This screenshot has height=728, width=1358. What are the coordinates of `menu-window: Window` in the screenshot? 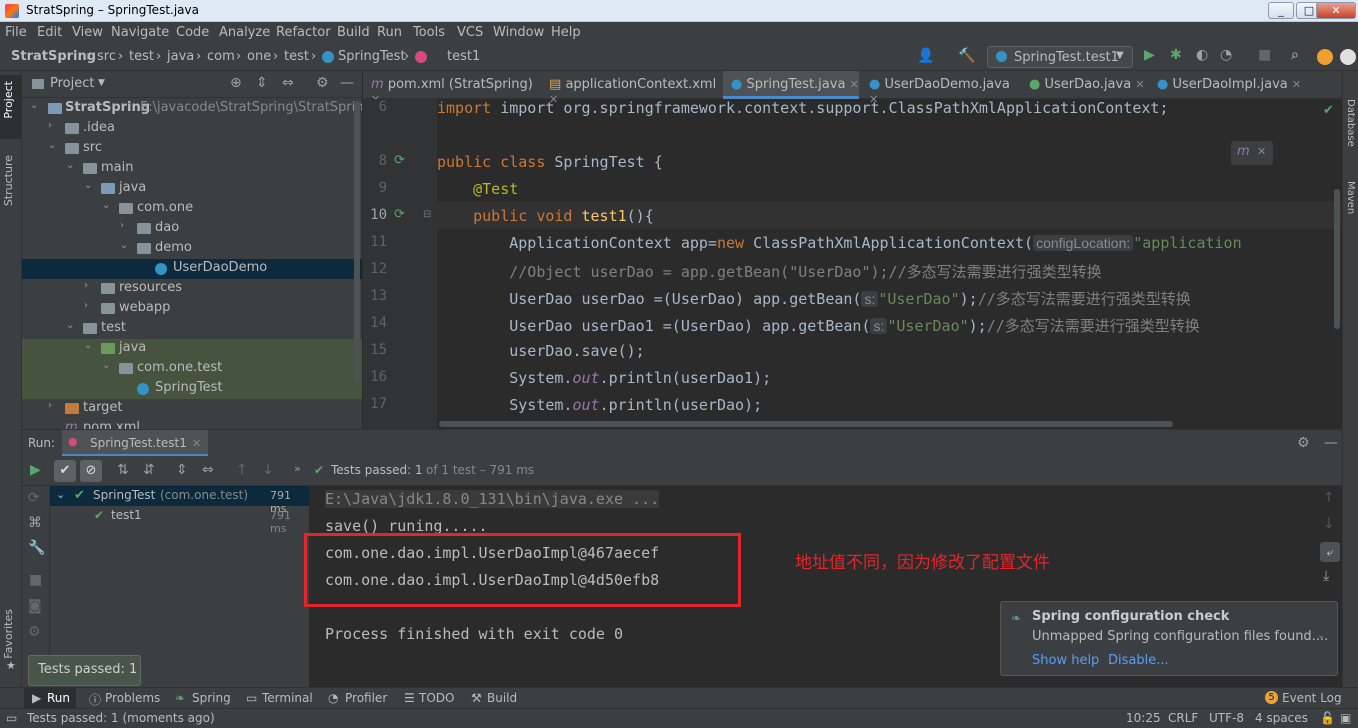 It's located at (518, 32).